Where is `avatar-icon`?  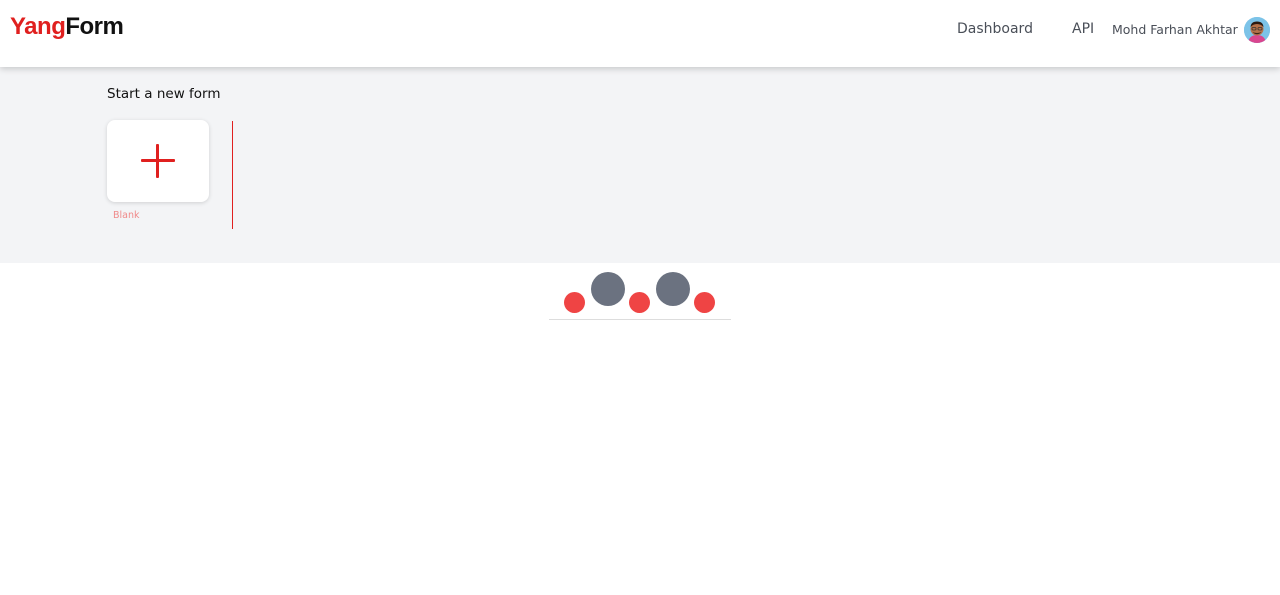 avatar-icon is located at coordinates (1257, 30).